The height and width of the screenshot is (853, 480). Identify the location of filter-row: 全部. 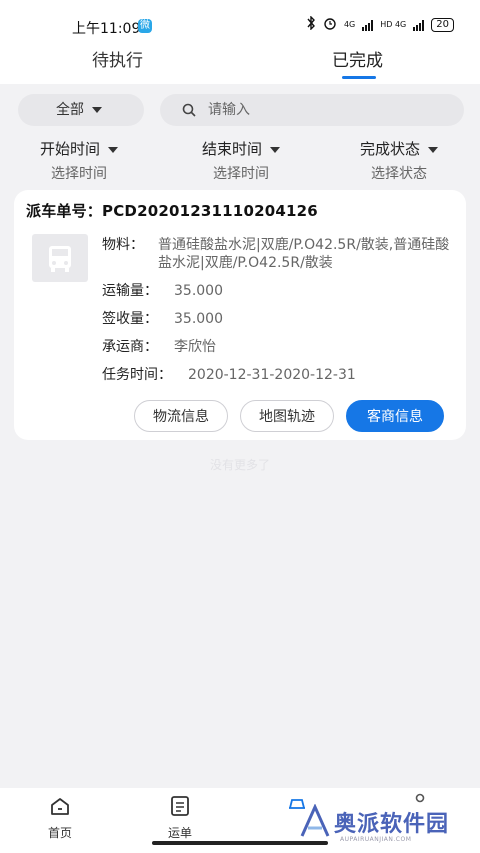
(240, 108).